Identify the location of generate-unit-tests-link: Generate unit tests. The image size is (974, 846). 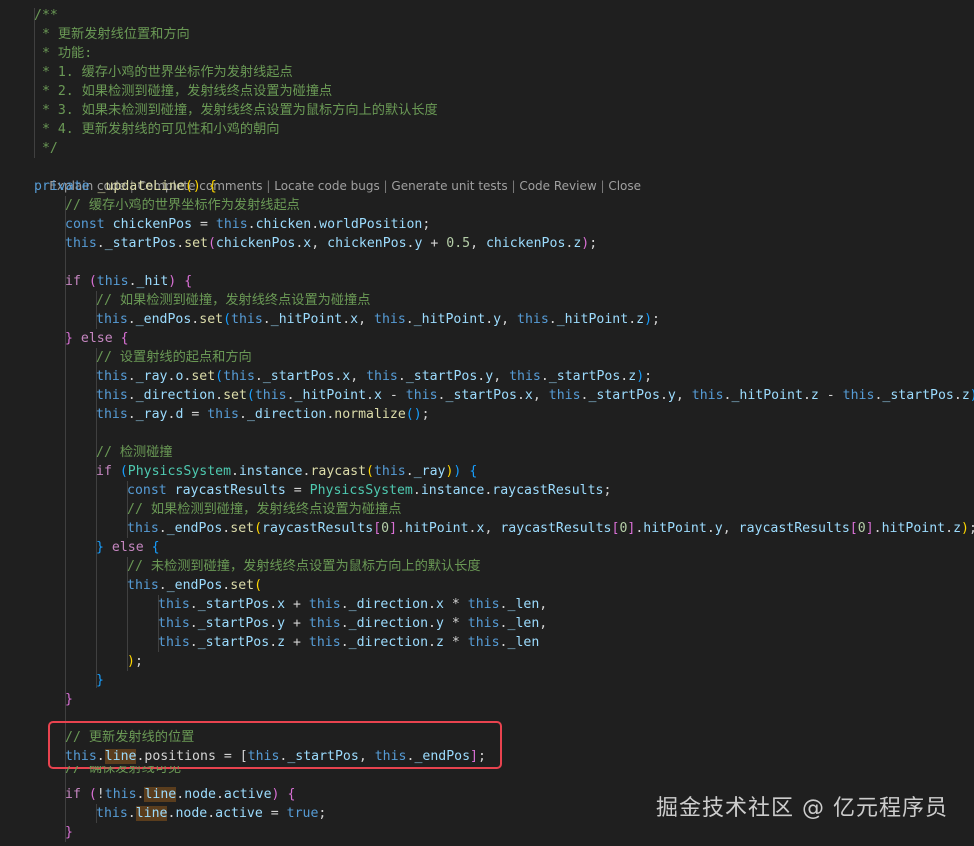
(449, 186).